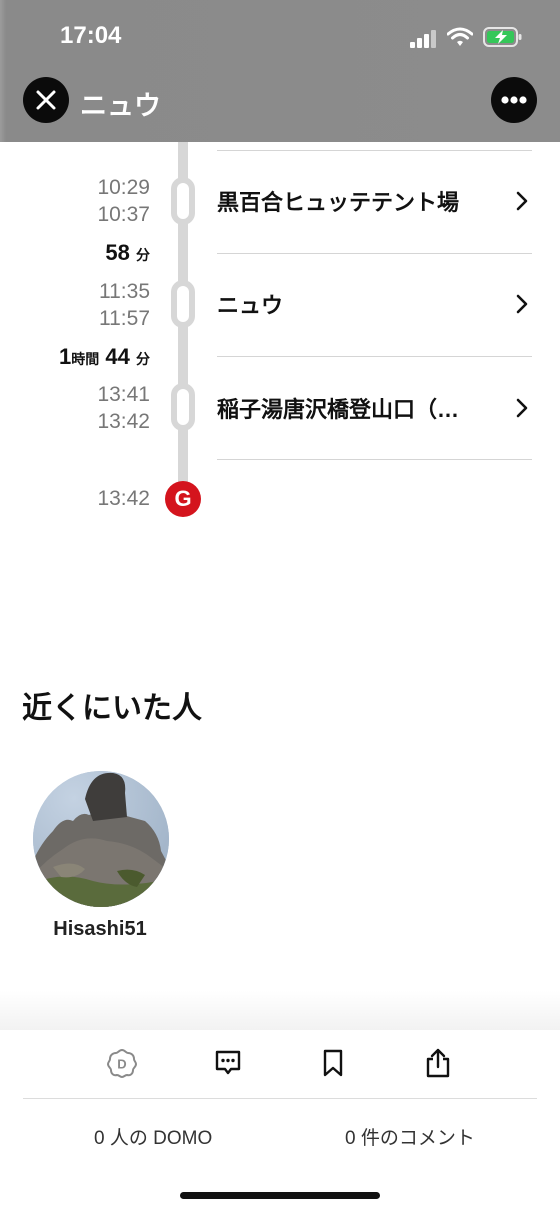 Image resolution: width=560 pixels, height=1211 pixels. I want to click on duration-hours: 1, so click(65, 356).